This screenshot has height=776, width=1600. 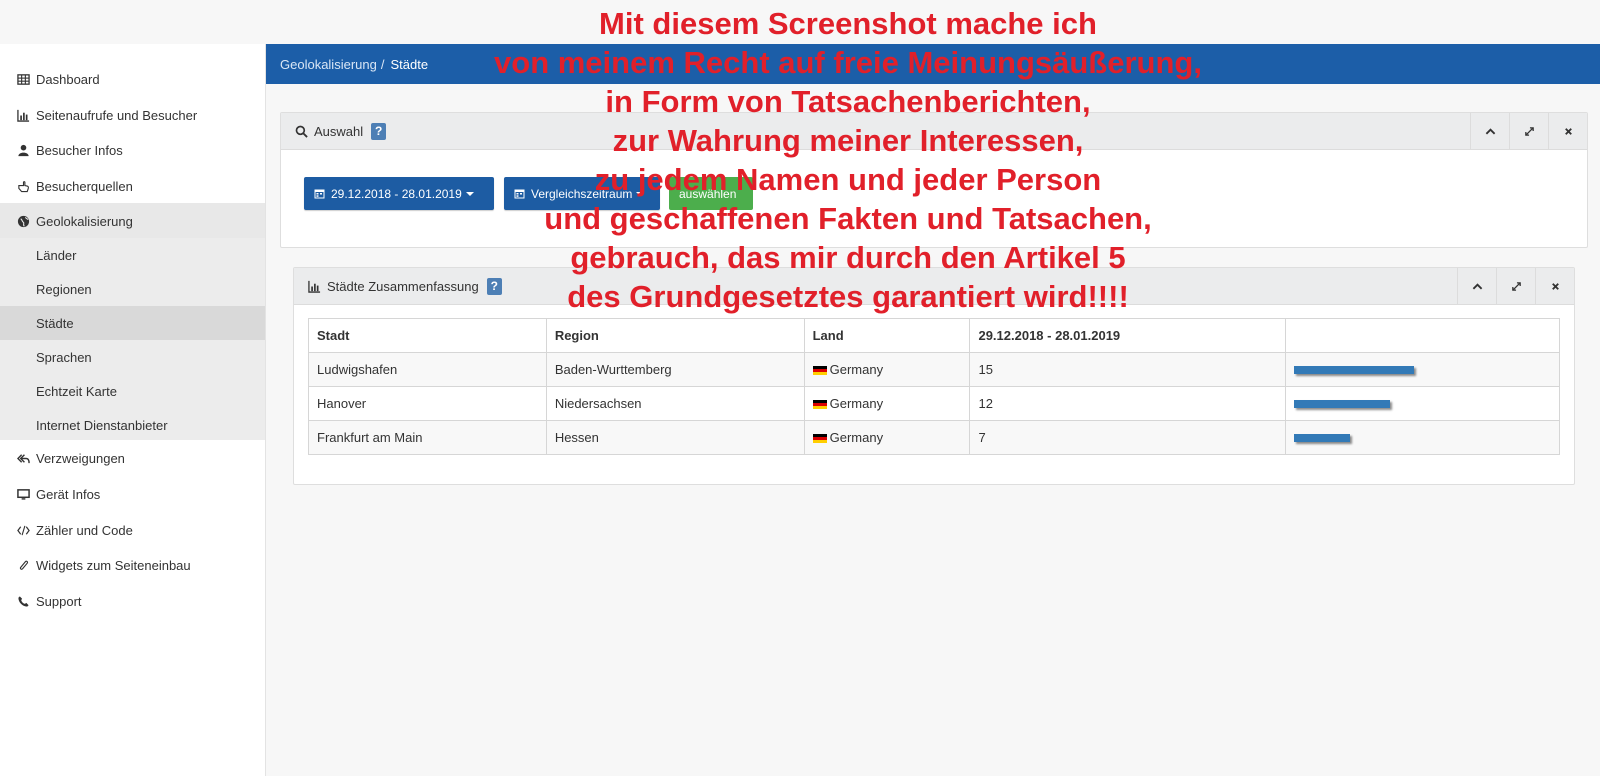 I want to click on paperclip-icon, so click(x=23, y=565).